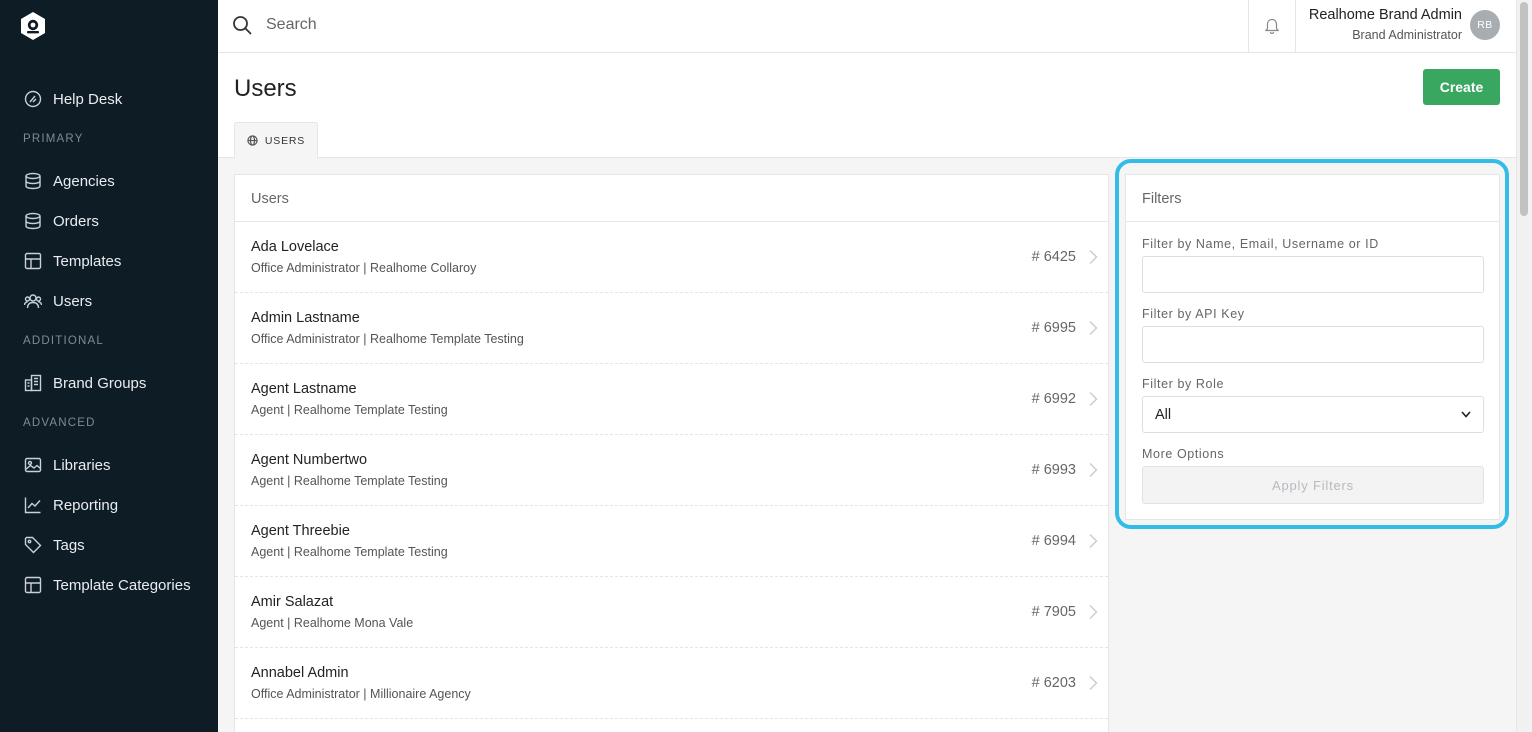 This screenshot has width=1532, height=732. I want to click on notifications-button, so click(1272, 26).